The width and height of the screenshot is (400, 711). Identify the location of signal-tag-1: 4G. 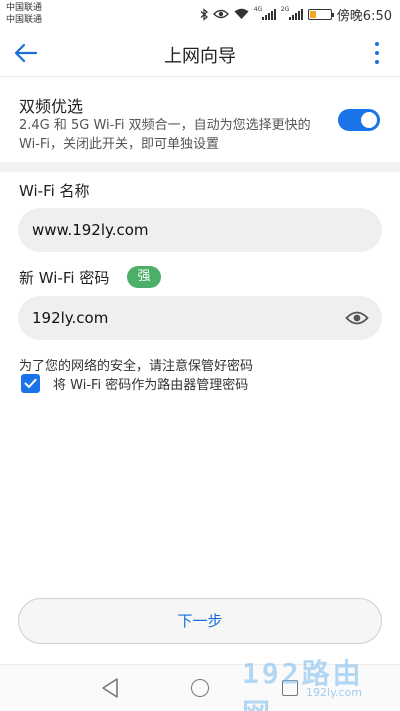
(258, 9).